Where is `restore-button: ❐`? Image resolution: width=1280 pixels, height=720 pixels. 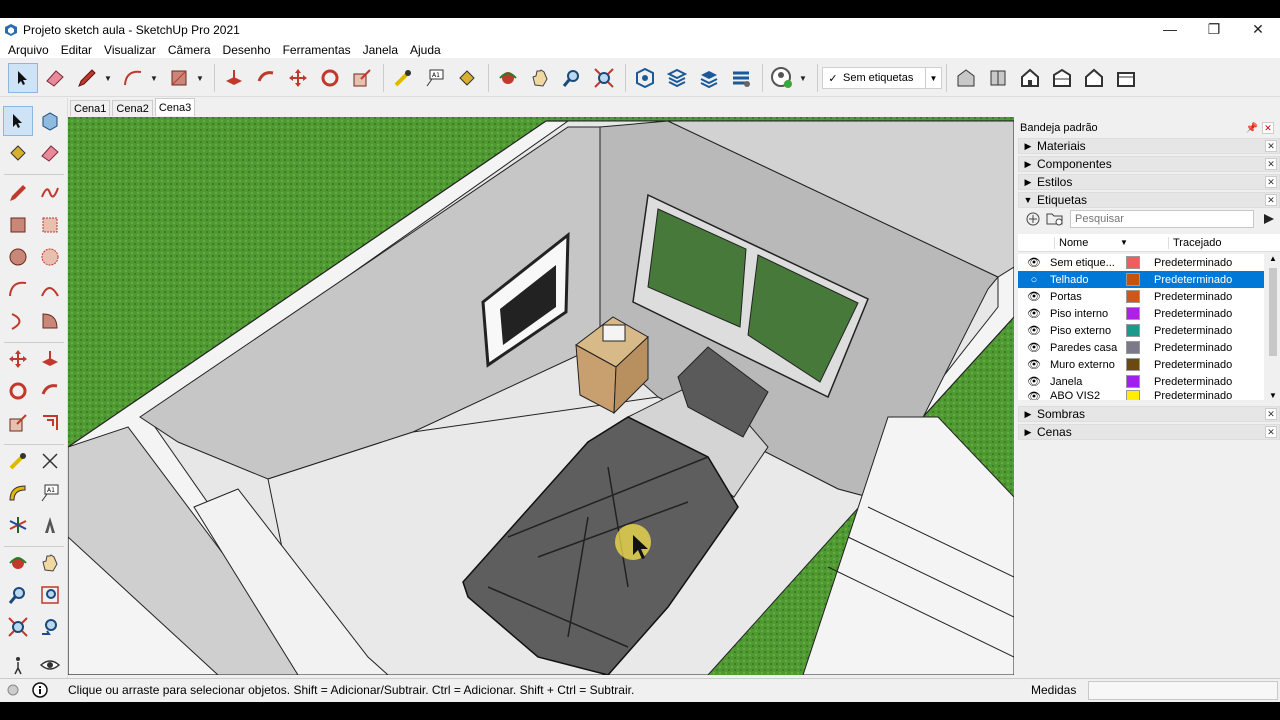 restore-button: ❐ is located at coordinates (1214, 29).